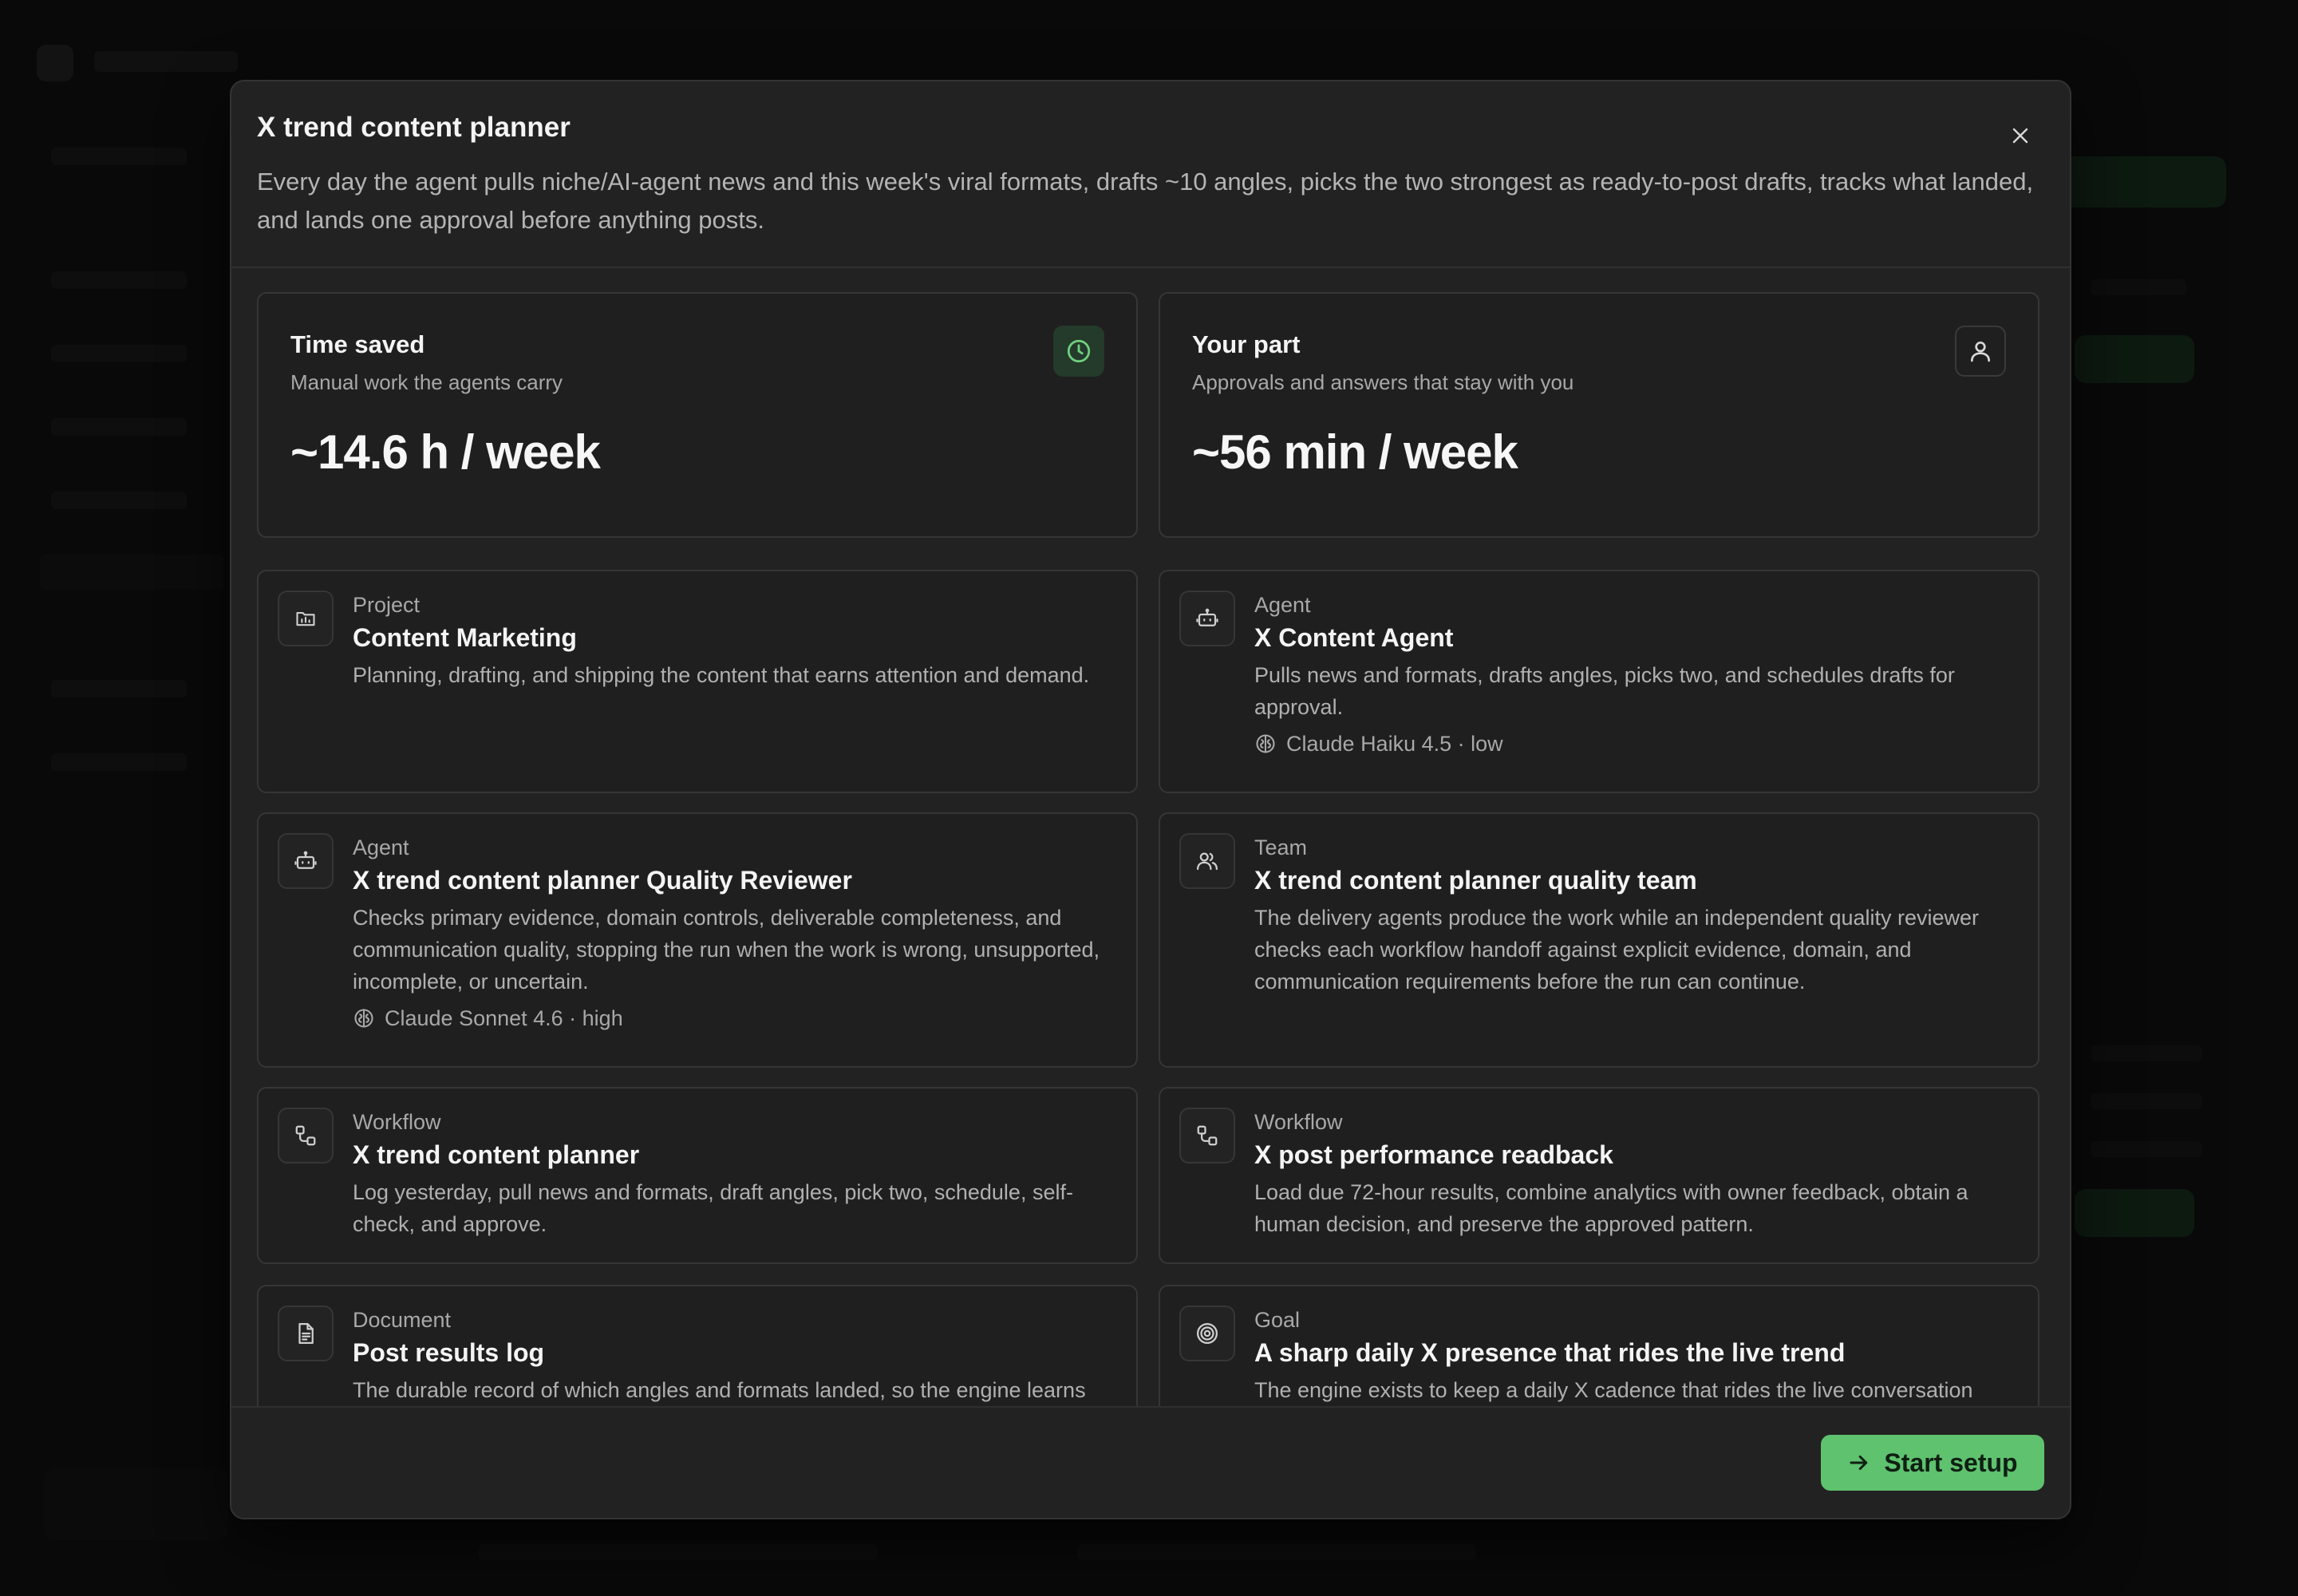 The image size is (2298, 1596). I want to click on close-icon, so click(2020, 136).